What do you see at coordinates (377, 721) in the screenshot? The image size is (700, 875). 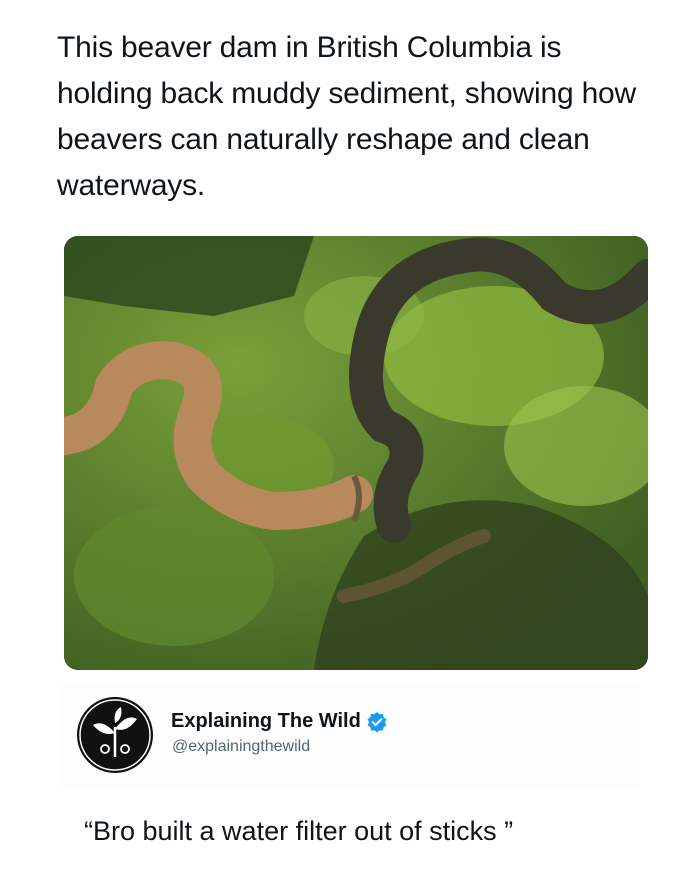 I see `verified-badge-icon` at bounding box center [377, 721].